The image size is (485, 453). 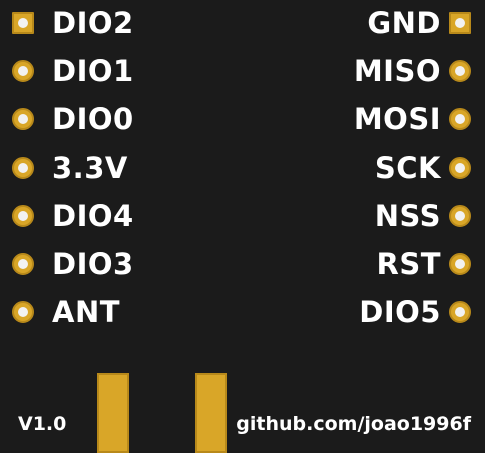 I want to click on pin-label: DIO3, so click(x=93, y=264).